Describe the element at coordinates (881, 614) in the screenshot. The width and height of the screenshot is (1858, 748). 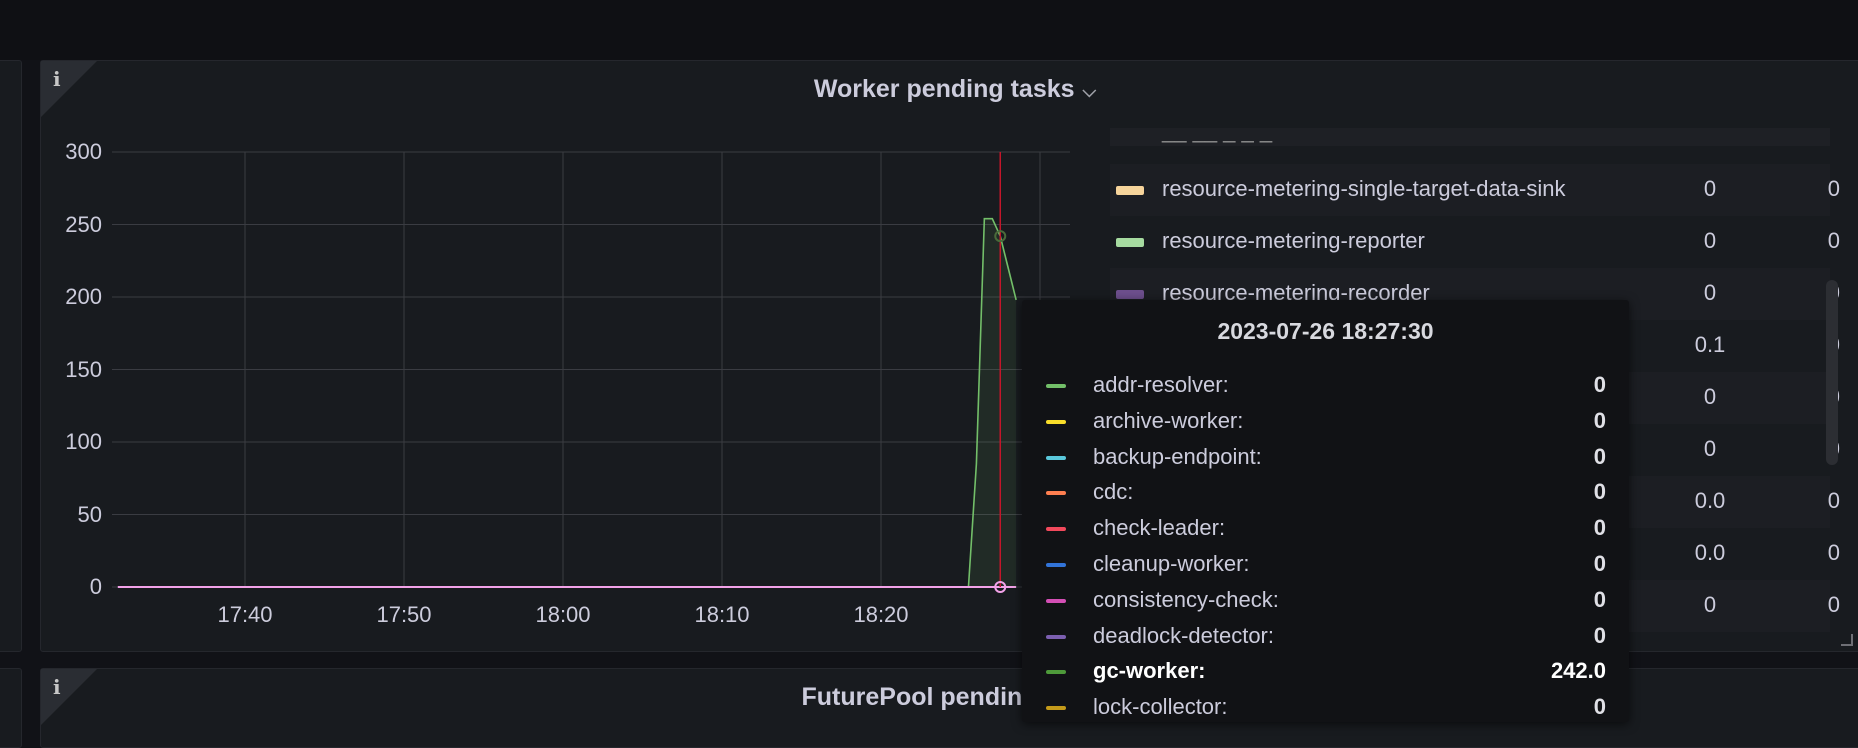
I see `x-tick-label: 18:20` at that location.